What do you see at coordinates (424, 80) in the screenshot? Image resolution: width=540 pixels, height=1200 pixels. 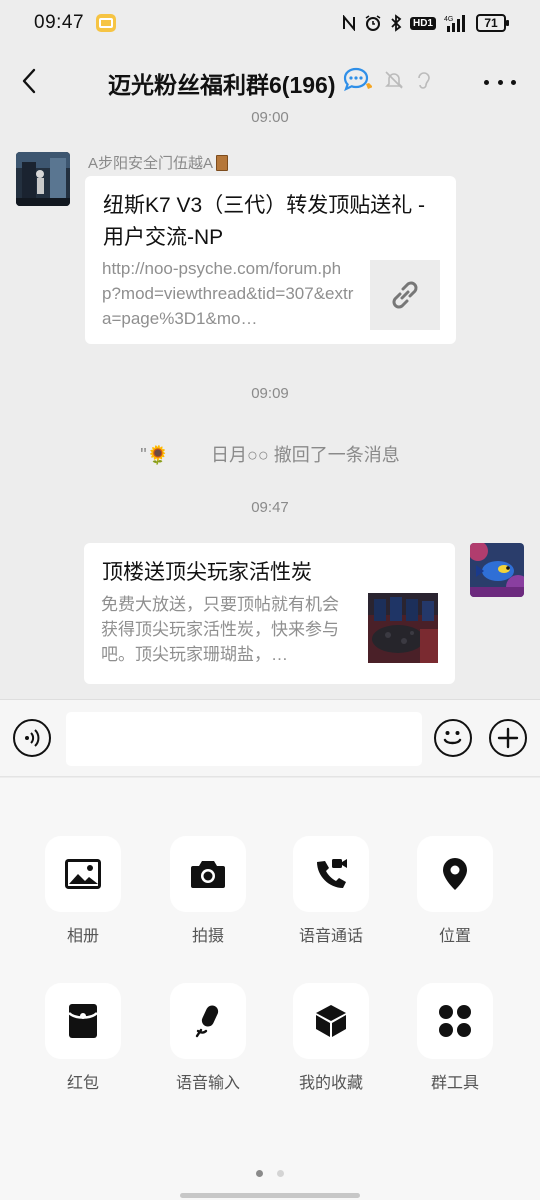 I see `ear-icon` at bounding box center [424, 80].